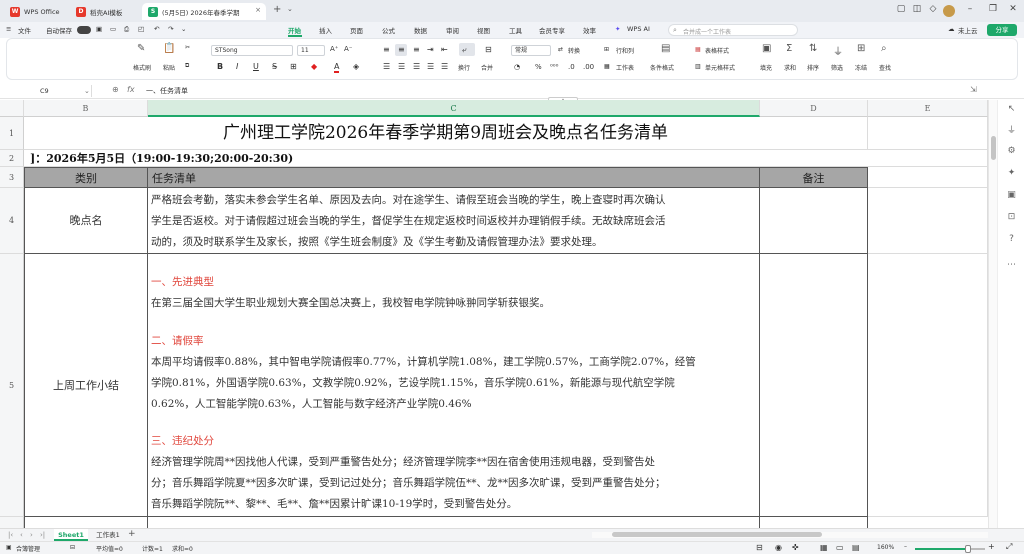 This screenshot has width=1024, height=554. What do you see at coordinates (531, 50) in the screenshot?
I see `number-format-select: 常规` at bounding box center [531, 50].